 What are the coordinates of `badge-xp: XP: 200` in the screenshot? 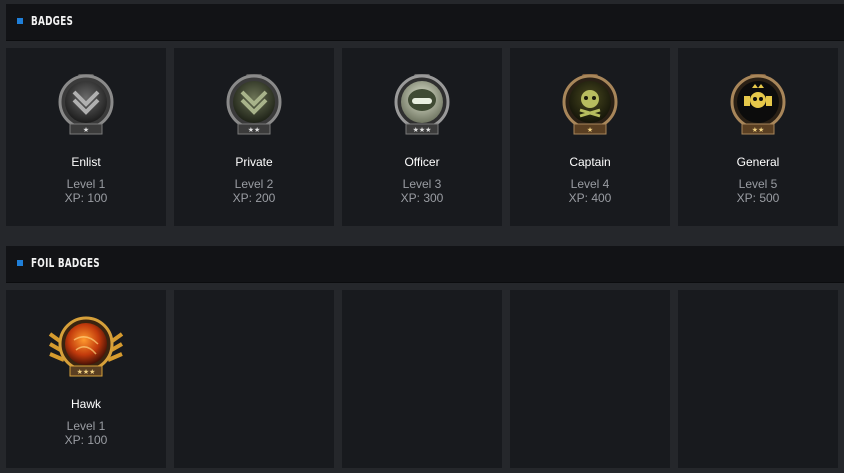 It's located at (254, 198).